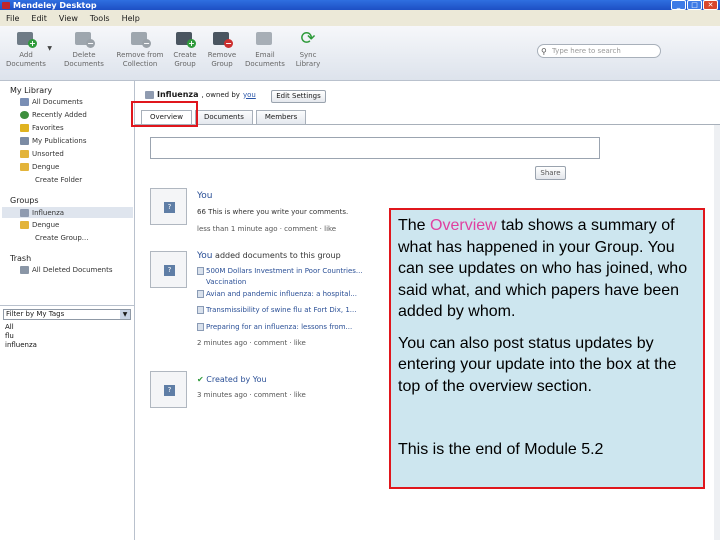 This screenshot has height=540, width=720. What do you see at coordinates (265, 59) in the screenshot?
I see `email-documents-label: Email Documents` at bounding box center [265, 59].